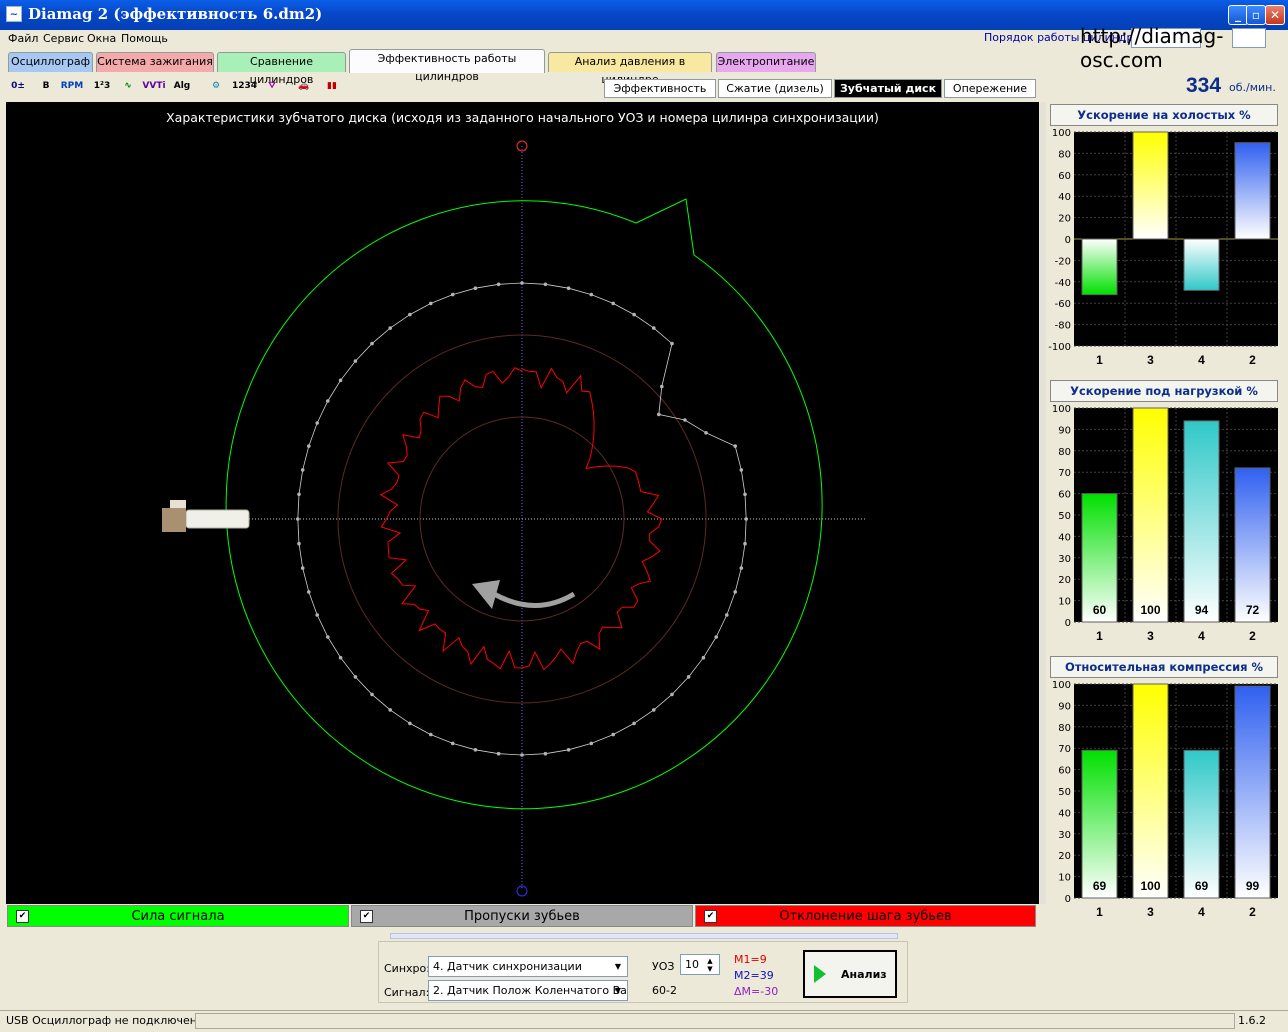 Image resolution: width=1288 pixels, height=1032 pixels. I want to click on subtab-tooth-disk: Зубчатый диск, so click(888, 88).